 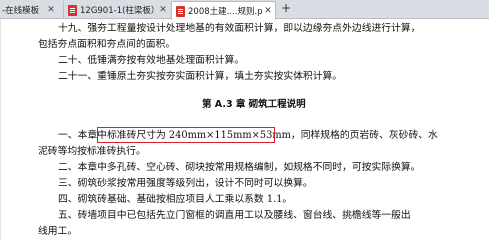 I want to click on tab-online-template: -在线模板 ✕, so click(x=29, y=10).